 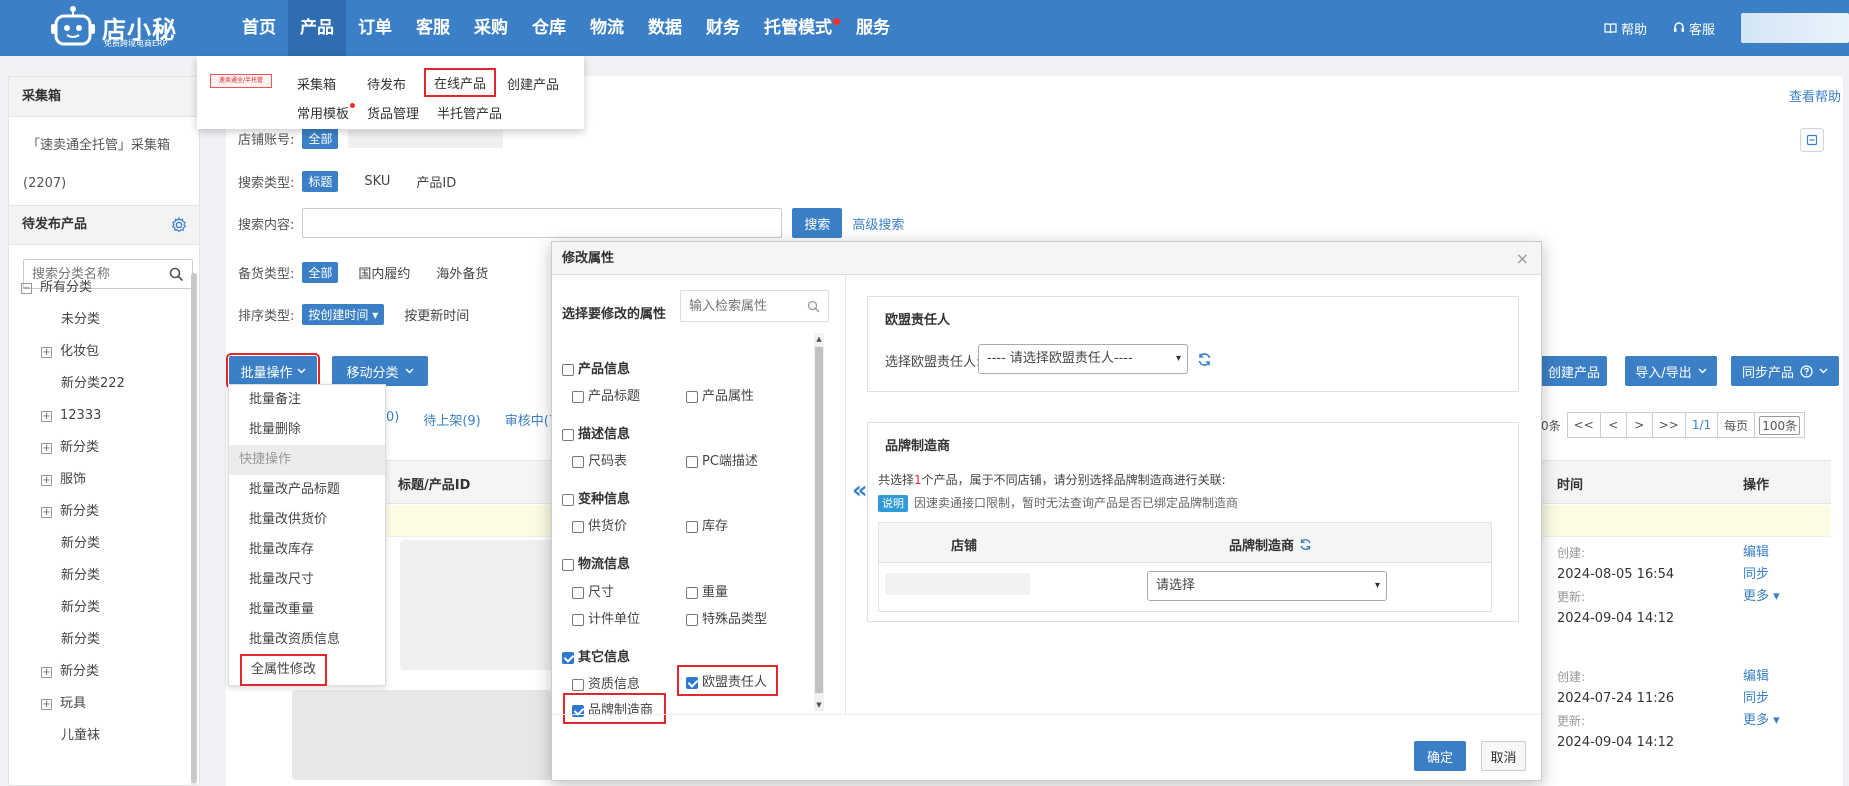 I want to click on nav-home: 首页, so click(x=259, y=28).